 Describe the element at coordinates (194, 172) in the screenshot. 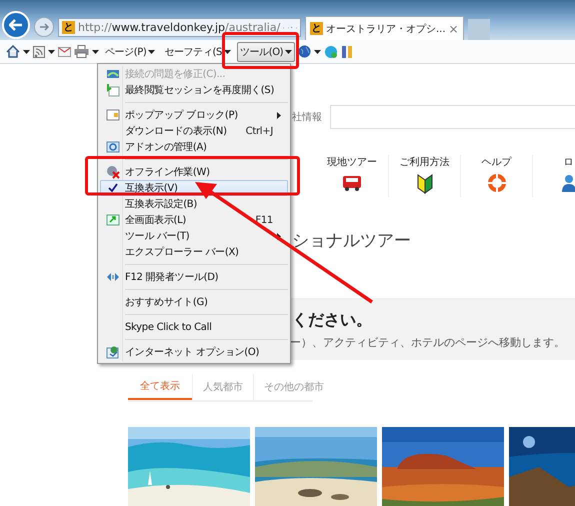

I see `menu-item: オフライン作業(W)` at that location.